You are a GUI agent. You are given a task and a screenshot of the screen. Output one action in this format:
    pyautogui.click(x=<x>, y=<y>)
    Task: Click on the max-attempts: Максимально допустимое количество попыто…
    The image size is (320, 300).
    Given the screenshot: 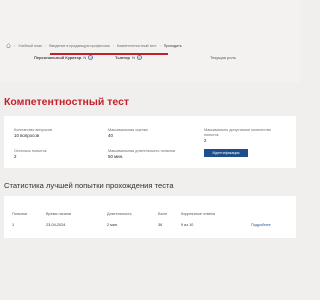 What is the action you would take?
    pyautogui.click(x=242, y=135)
    